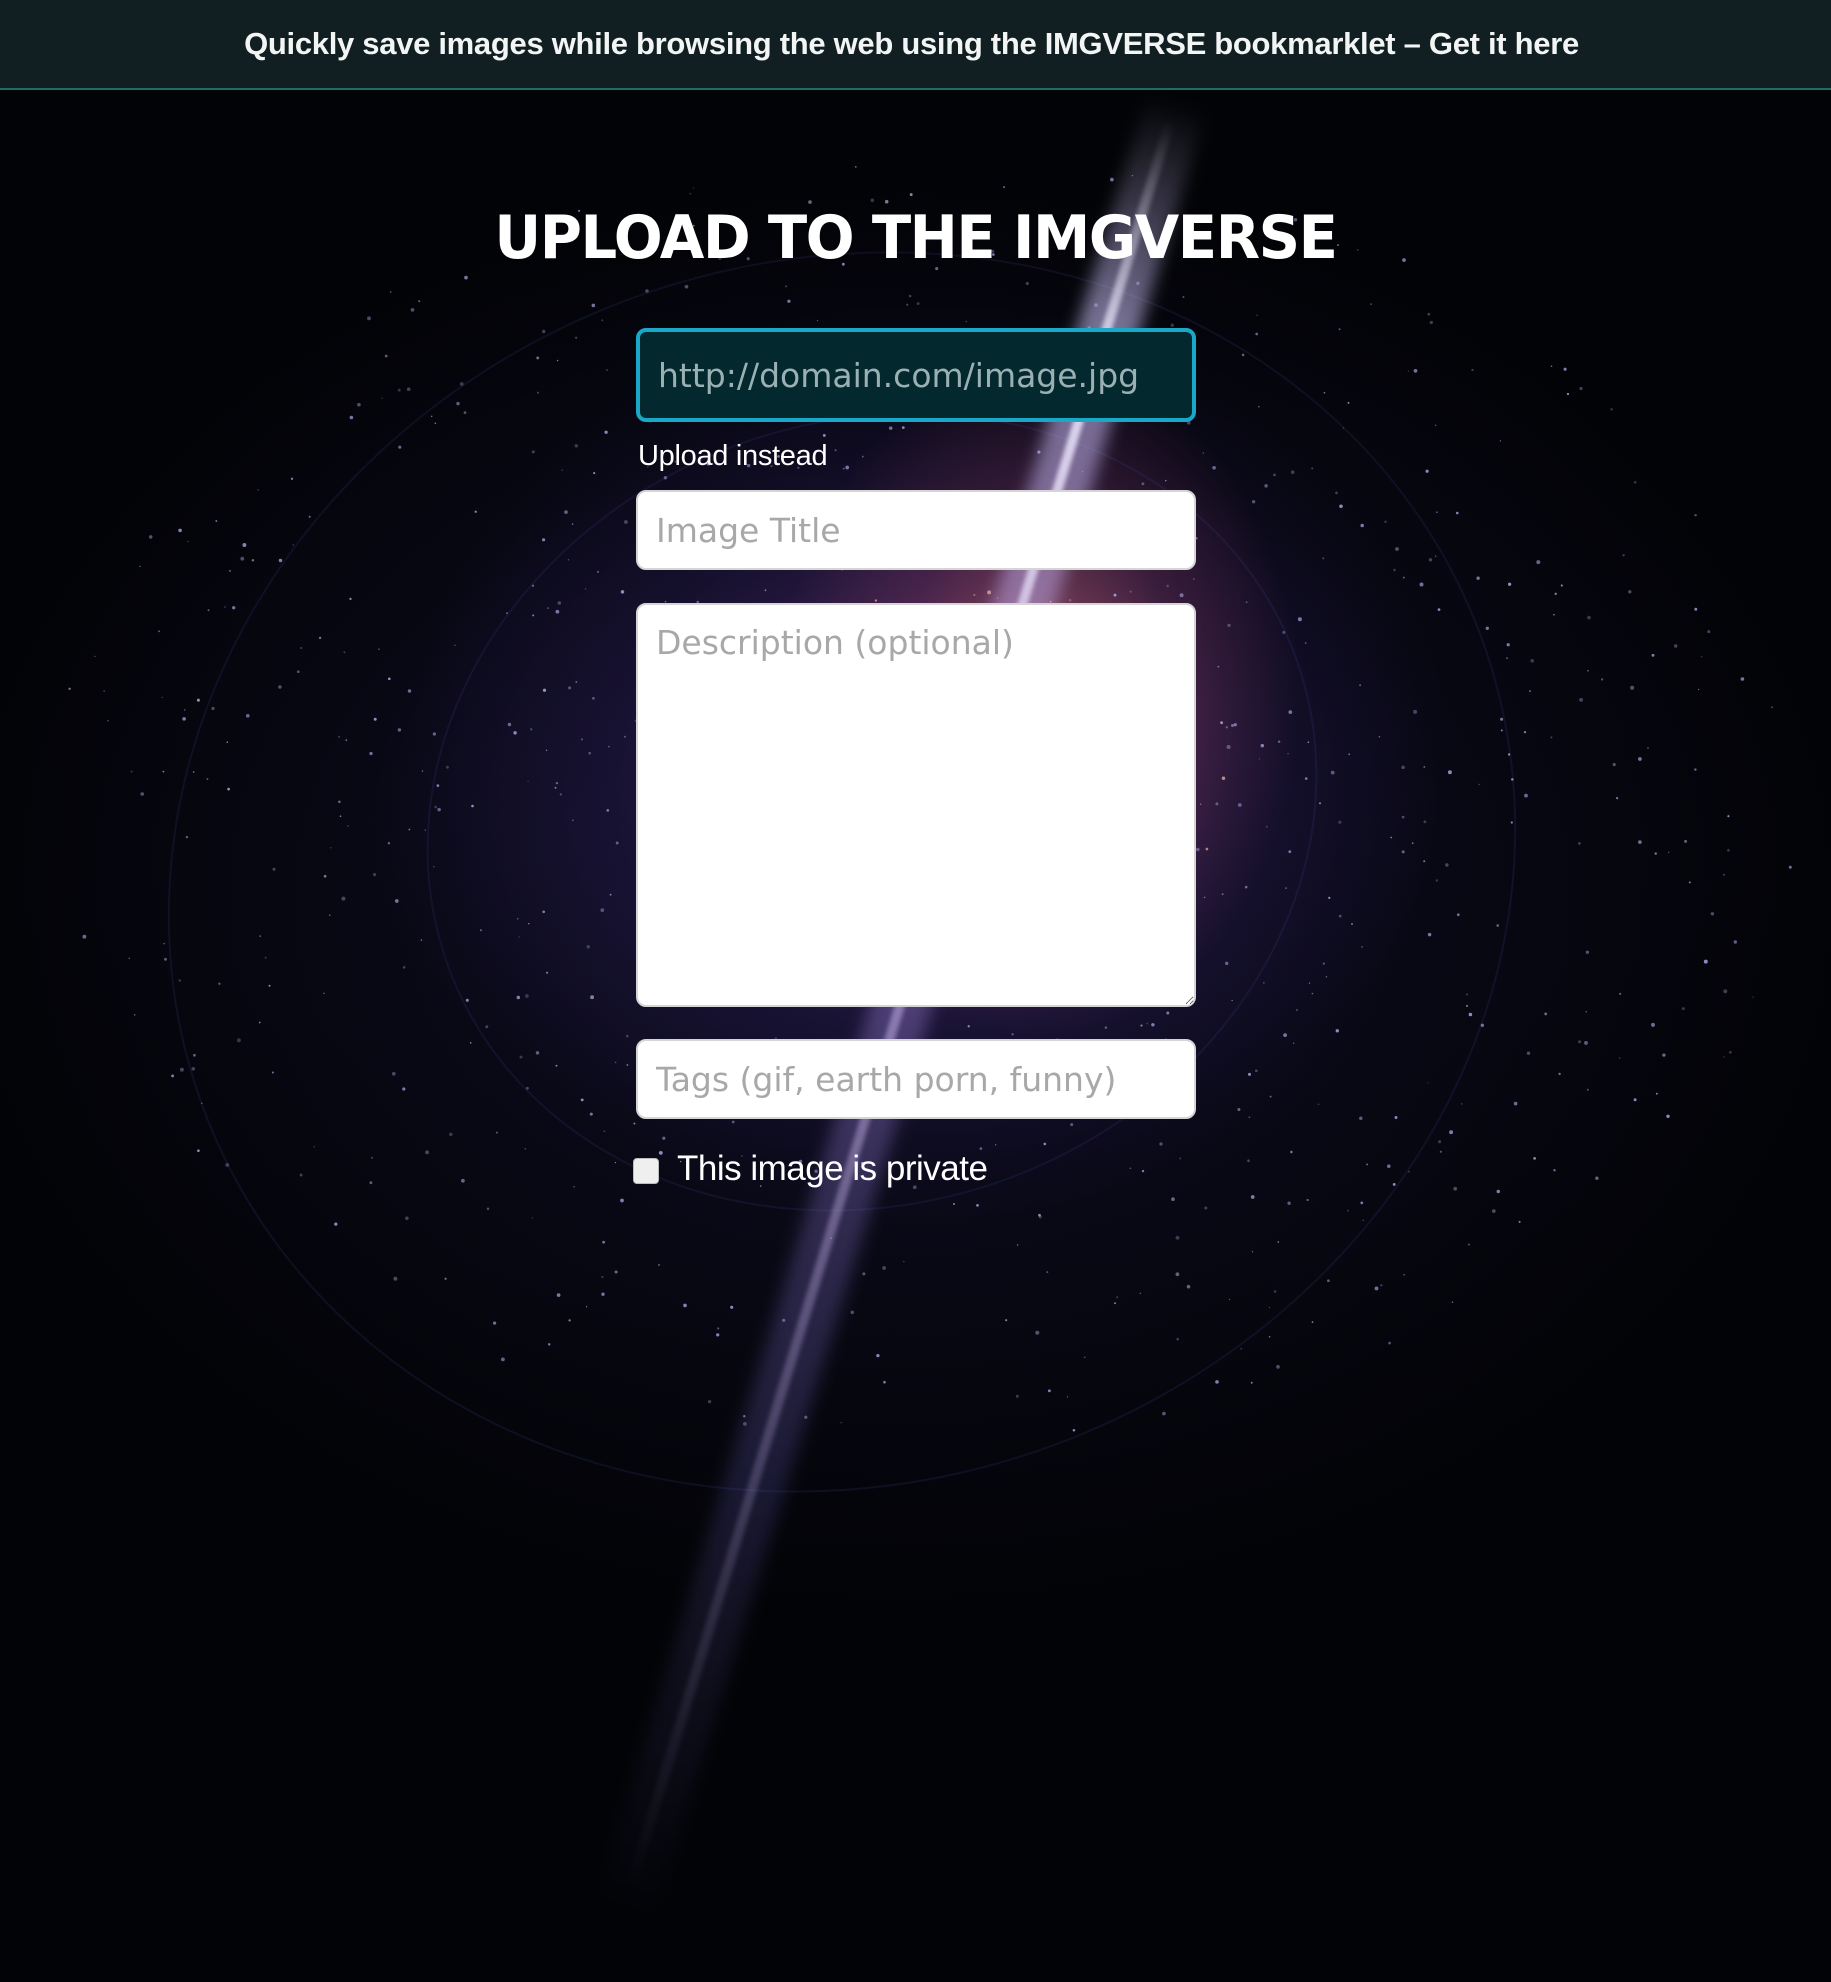  Describe the element at coordinates (916, 375) in the screenshot. I see `image-url-input` at that location.